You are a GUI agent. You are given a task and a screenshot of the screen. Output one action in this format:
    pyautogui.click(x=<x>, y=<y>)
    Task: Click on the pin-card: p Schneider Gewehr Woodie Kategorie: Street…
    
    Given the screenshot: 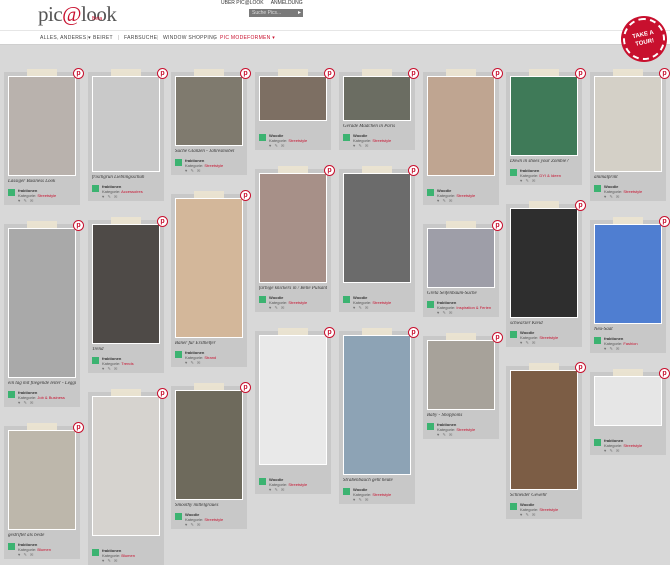 What is the action you would take?
    pyautogui.click(x=546, y=440)
    